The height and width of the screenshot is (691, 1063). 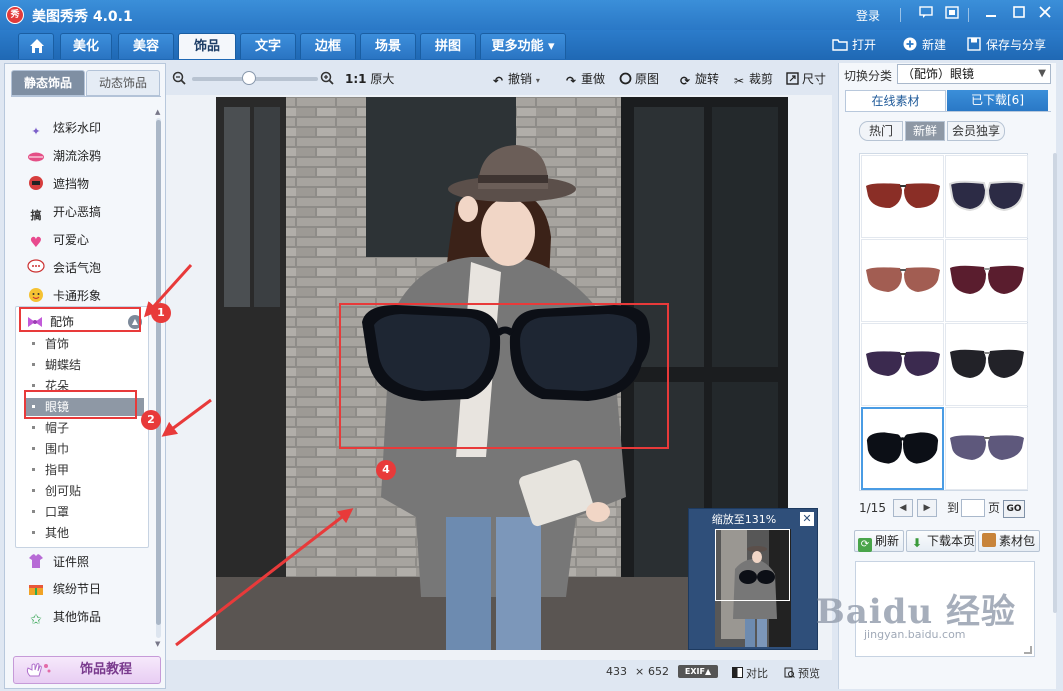 I want to click on grid-scrollbar, so click(x=1055, y=383).